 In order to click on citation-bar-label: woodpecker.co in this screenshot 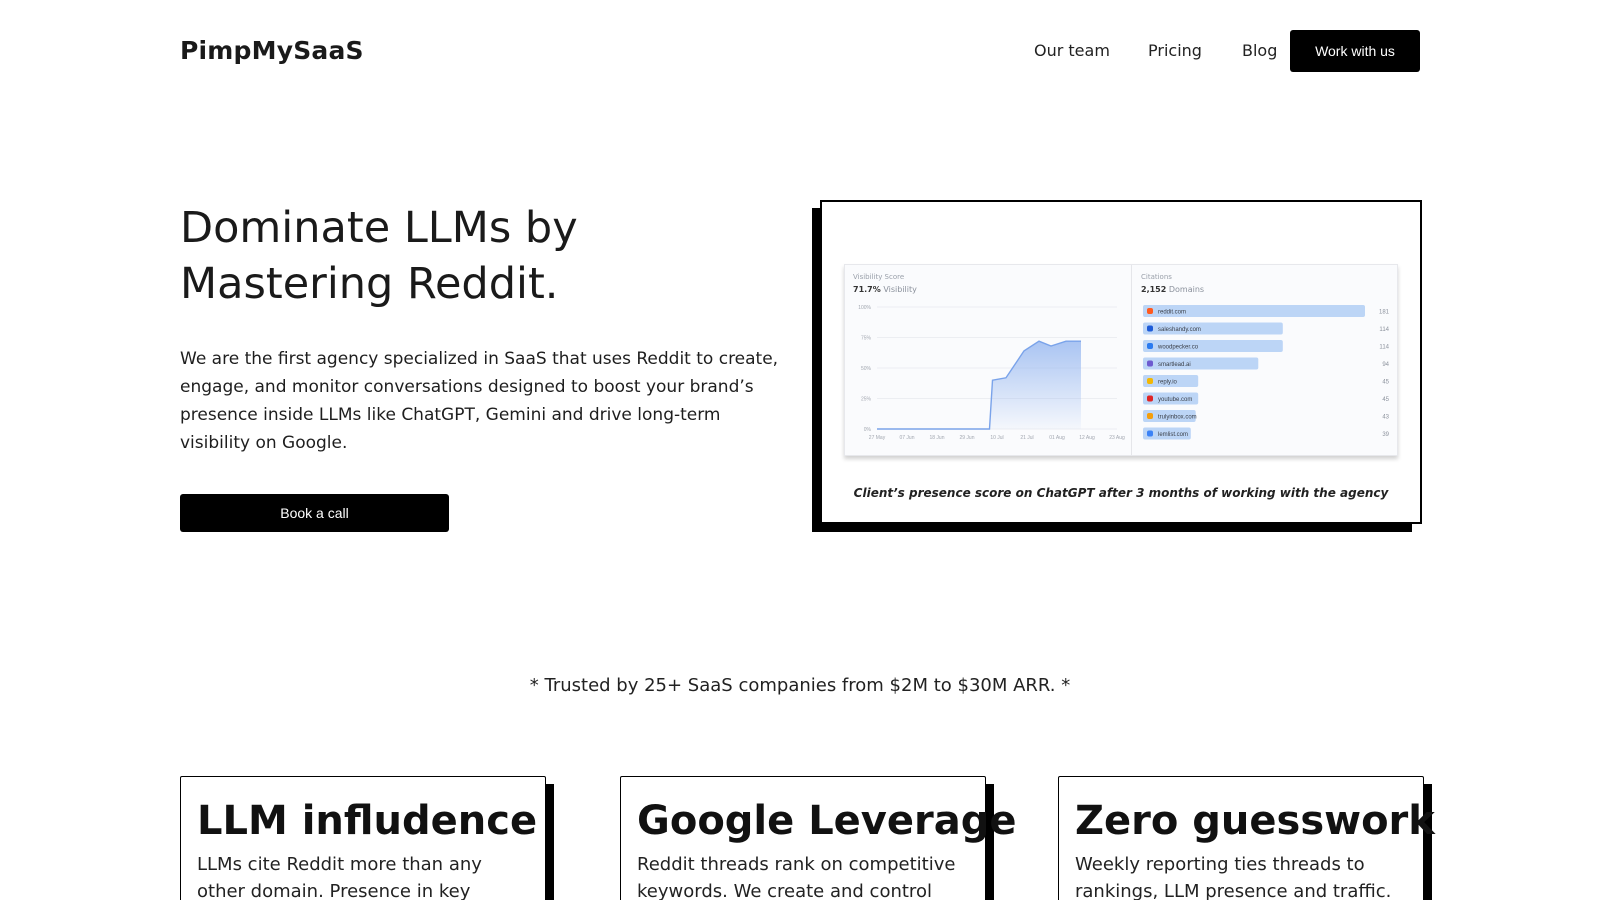, I will do `click(1178, 348)`.